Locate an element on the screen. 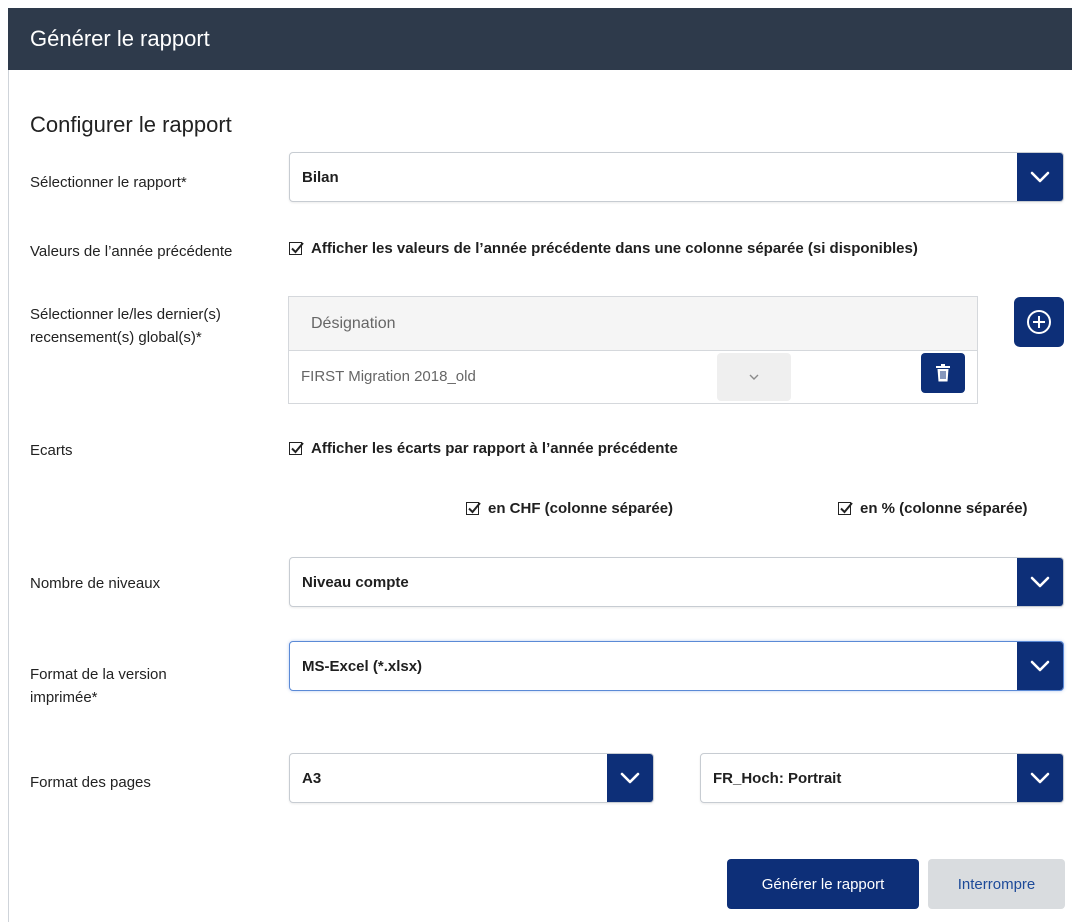  delete-row-button is located at coordinates (943, 373).